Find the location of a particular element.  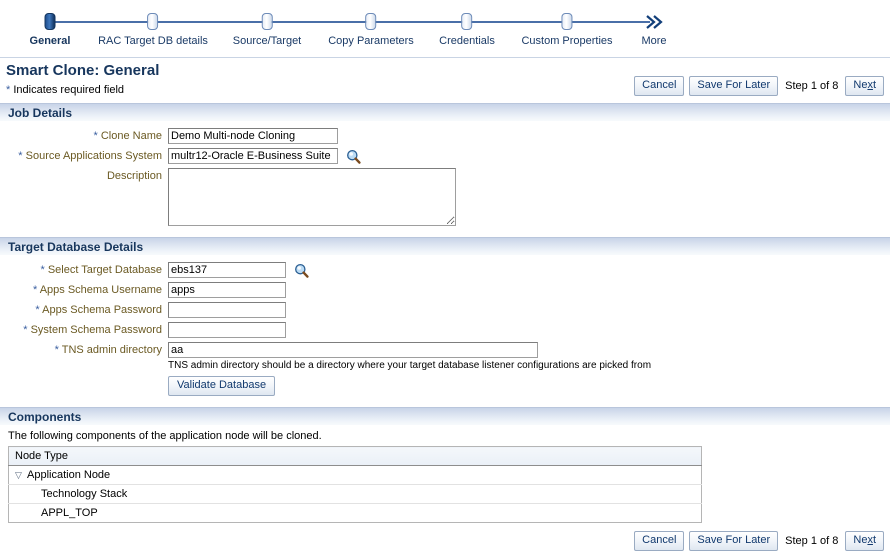

train-stop-label: RAC Target DB details is located at coordinates (153, 41).